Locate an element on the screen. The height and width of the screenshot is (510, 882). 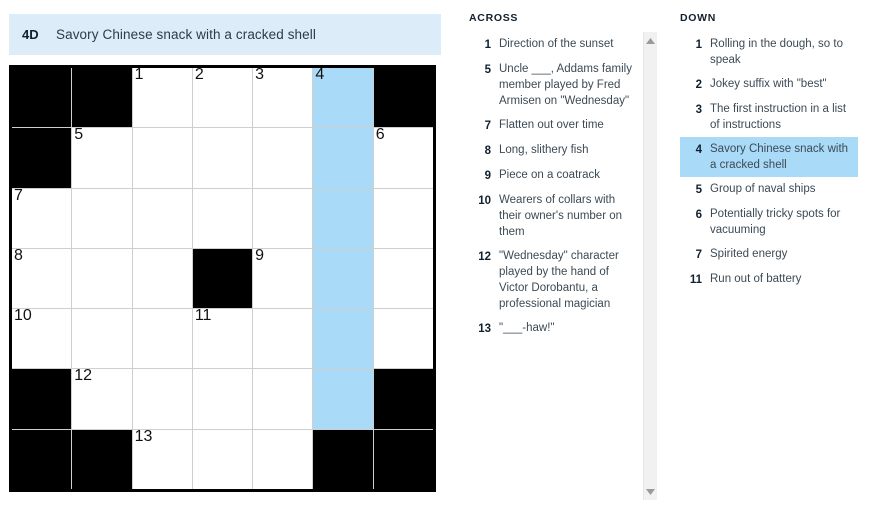
clue-item: 9 Piece on a coatrack is located at coordinates (554, 175).